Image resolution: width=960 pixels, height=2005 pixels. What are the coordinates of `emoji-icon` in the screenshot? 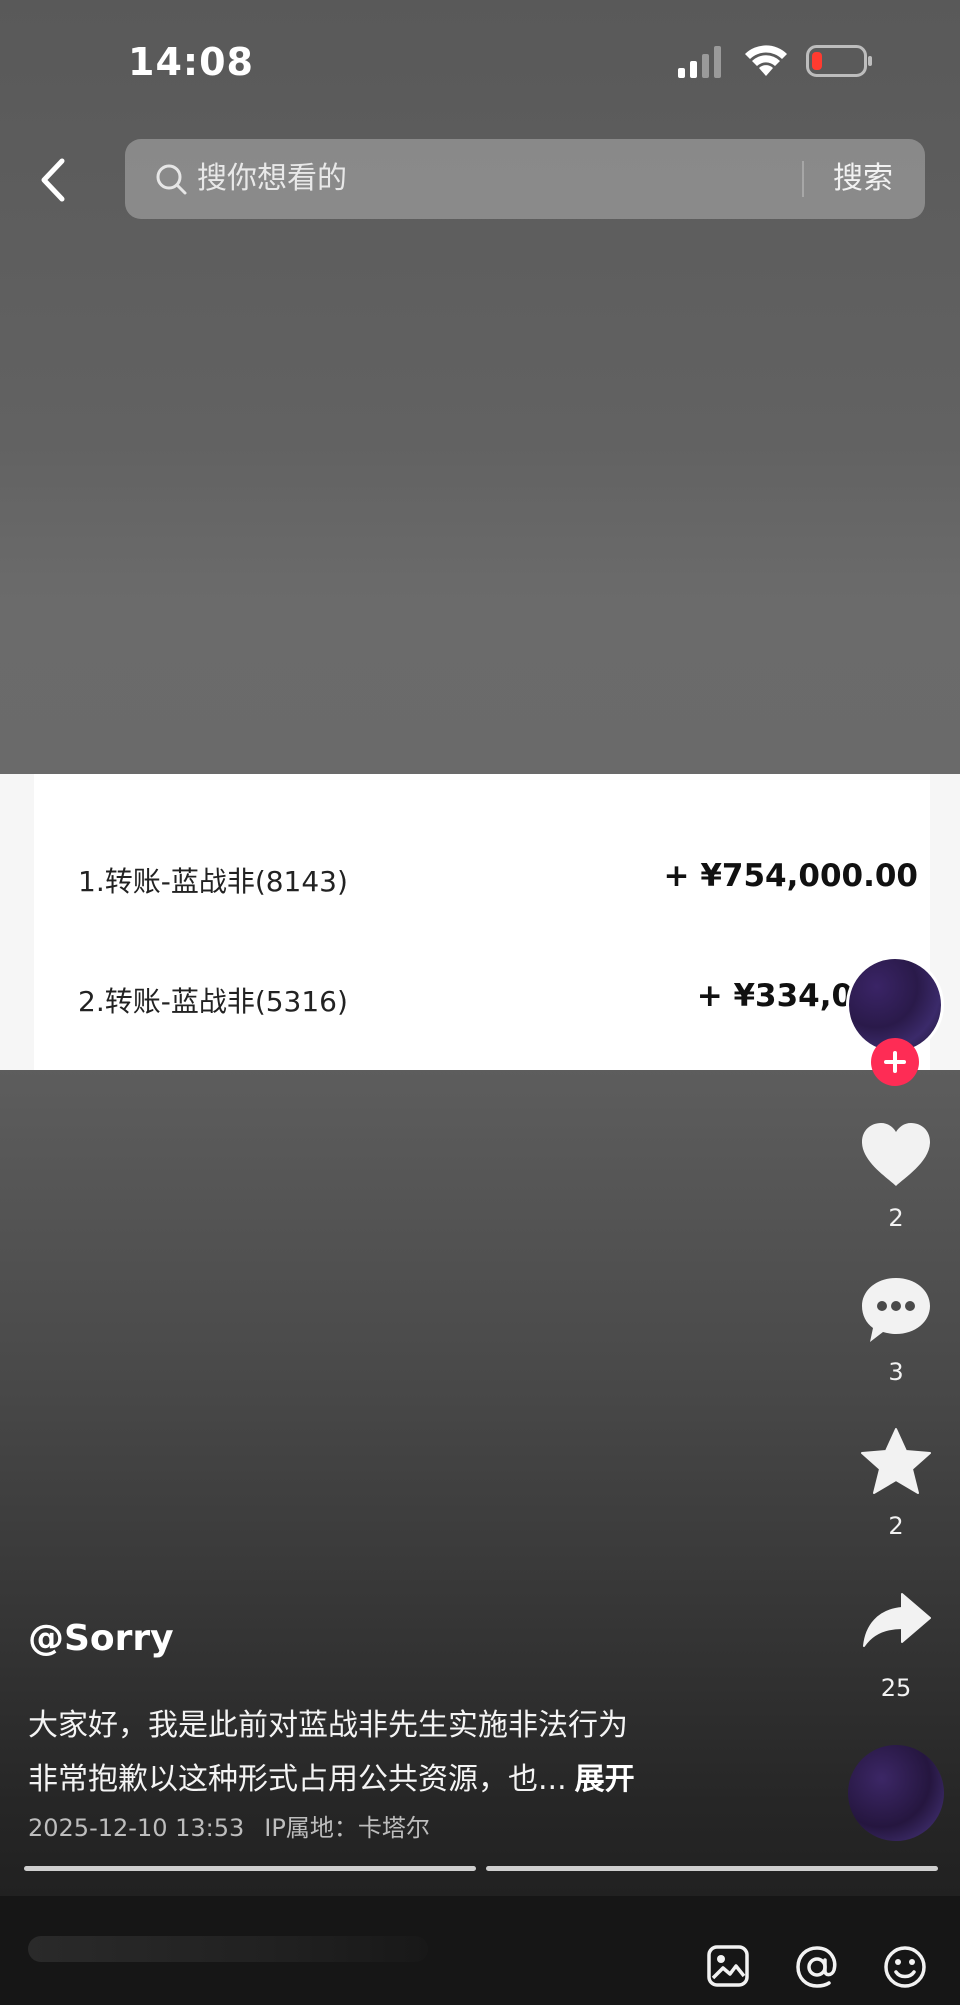 It's located at (905, 1967).